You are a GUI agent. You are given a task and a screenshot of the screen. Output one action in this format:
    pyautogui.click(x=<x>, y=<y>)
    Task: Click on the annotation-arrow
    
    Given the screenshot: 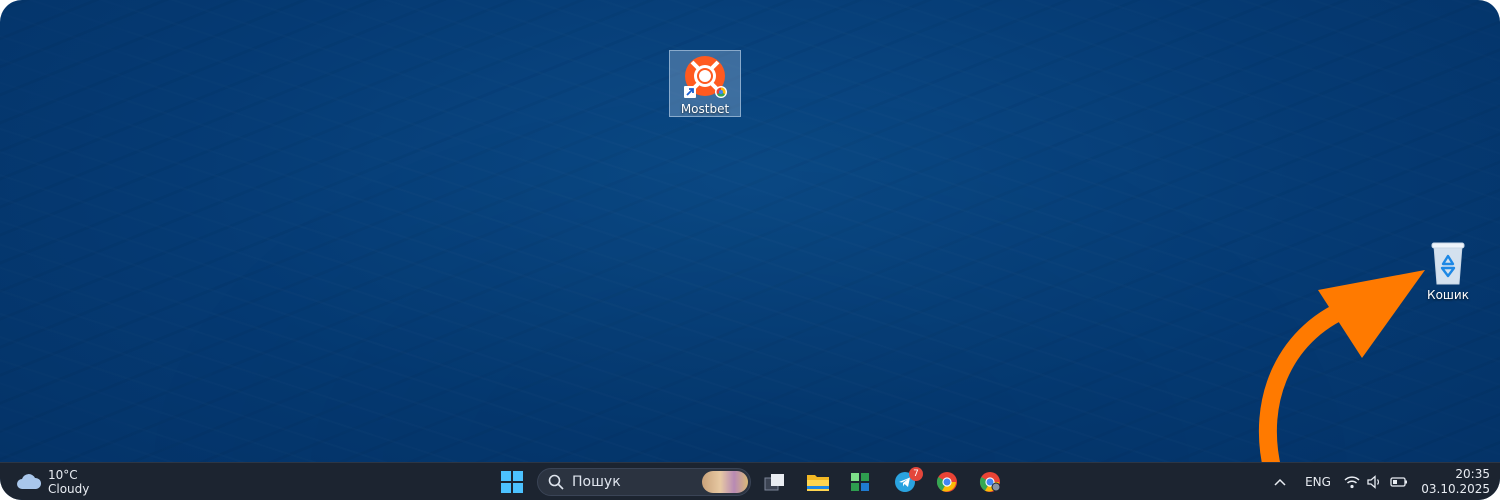 What is the action you would take?
    pyautogui.click(x=1341, y=375)
    